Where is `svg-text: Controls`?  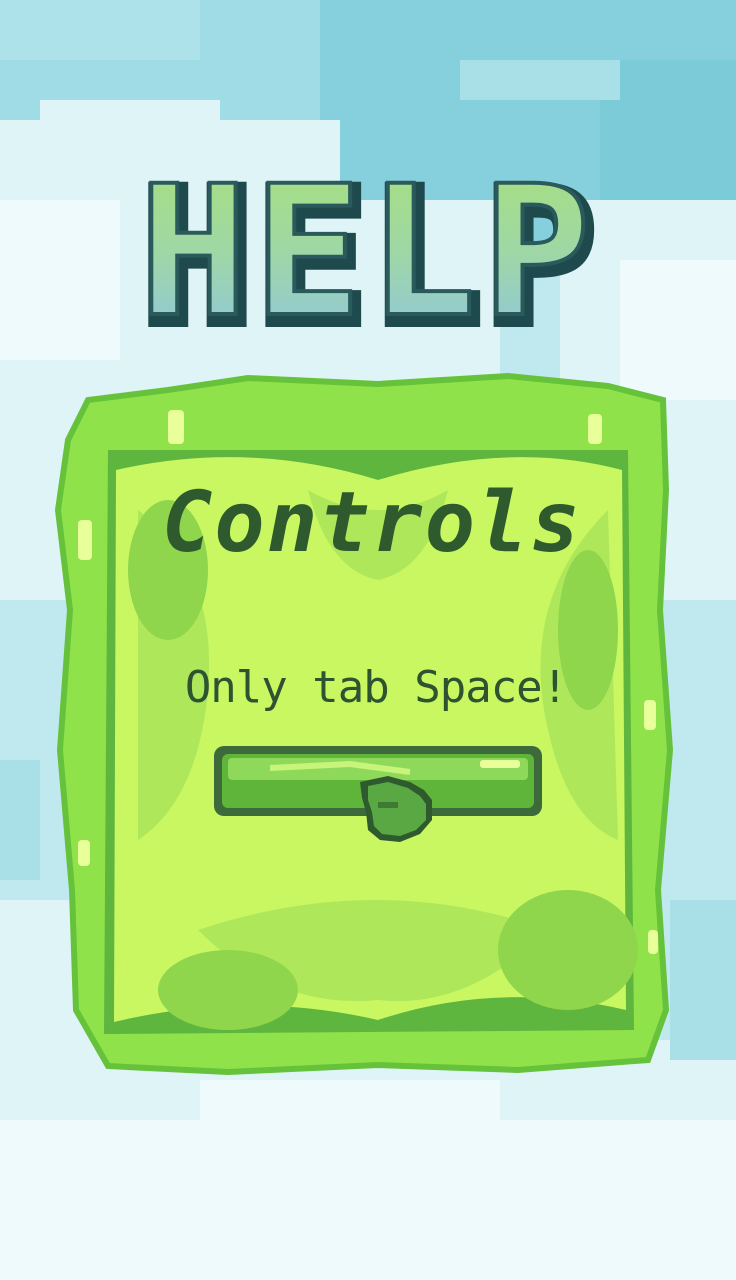
svg-text: Controls is located at coordinates (372, 523).